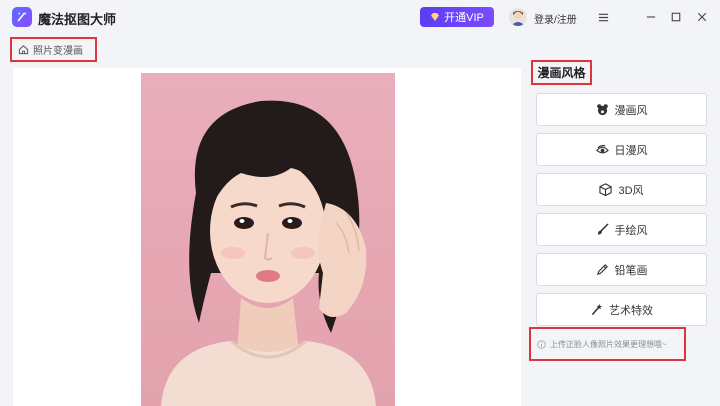  I want to click on open-vip-button: 开通VIP, so click(457, 17).